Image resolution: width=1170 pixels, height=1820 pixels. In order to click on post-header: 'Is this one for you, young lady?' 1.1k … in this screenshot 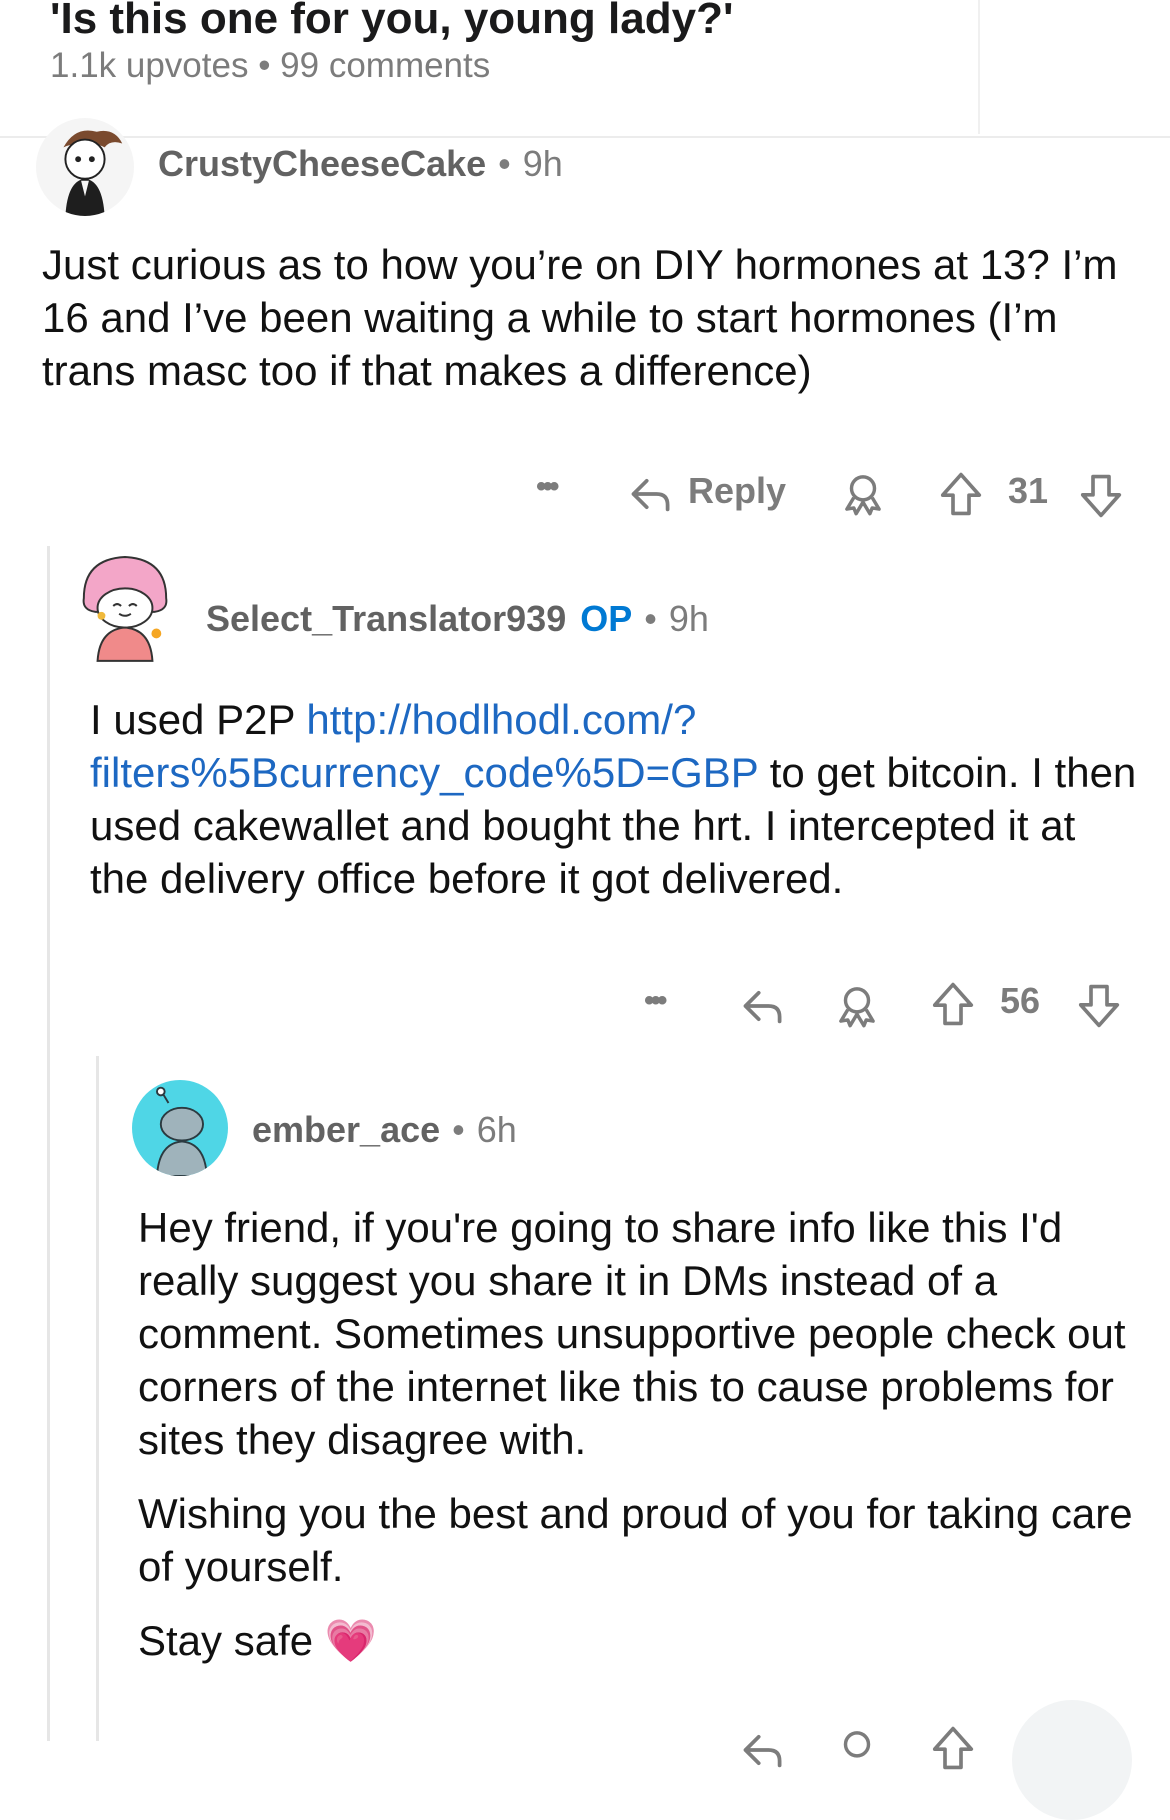, I will do `click(585, 69)`.